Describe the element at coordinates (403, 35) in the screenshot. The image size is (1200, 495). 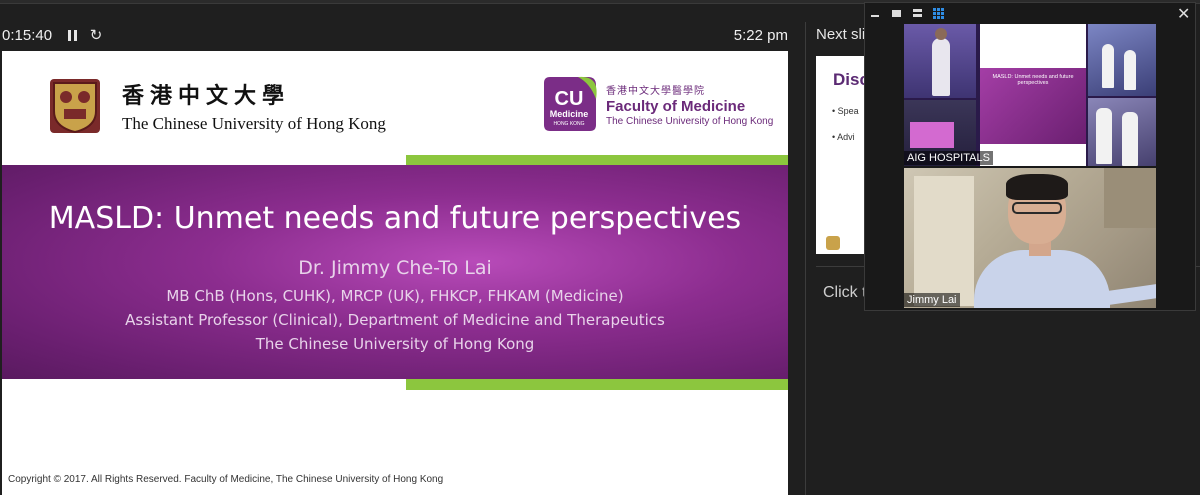
I see `presenter-toolbar: 0:15:40 ↻ 5:22 pm` at that location.